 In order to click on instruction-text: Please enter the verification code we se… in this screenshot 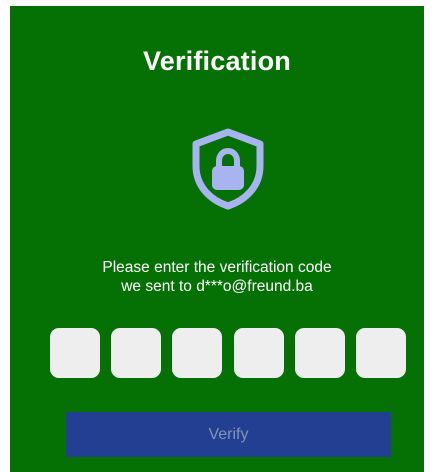, I will do `click(217, 277)`.